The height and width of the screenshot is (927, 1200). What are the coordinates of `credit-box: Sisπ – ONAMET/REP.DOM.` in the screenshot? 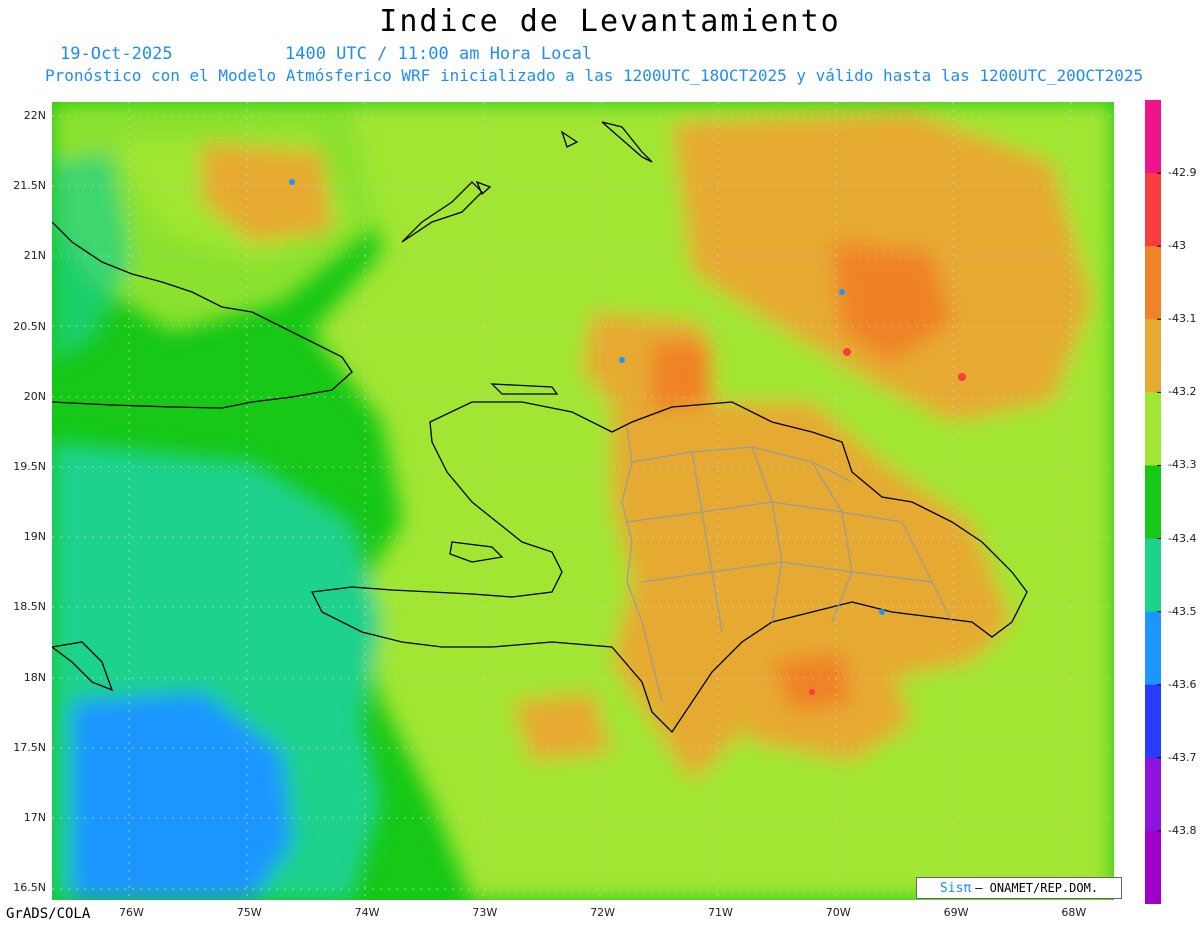 It's located at (1019, 888).